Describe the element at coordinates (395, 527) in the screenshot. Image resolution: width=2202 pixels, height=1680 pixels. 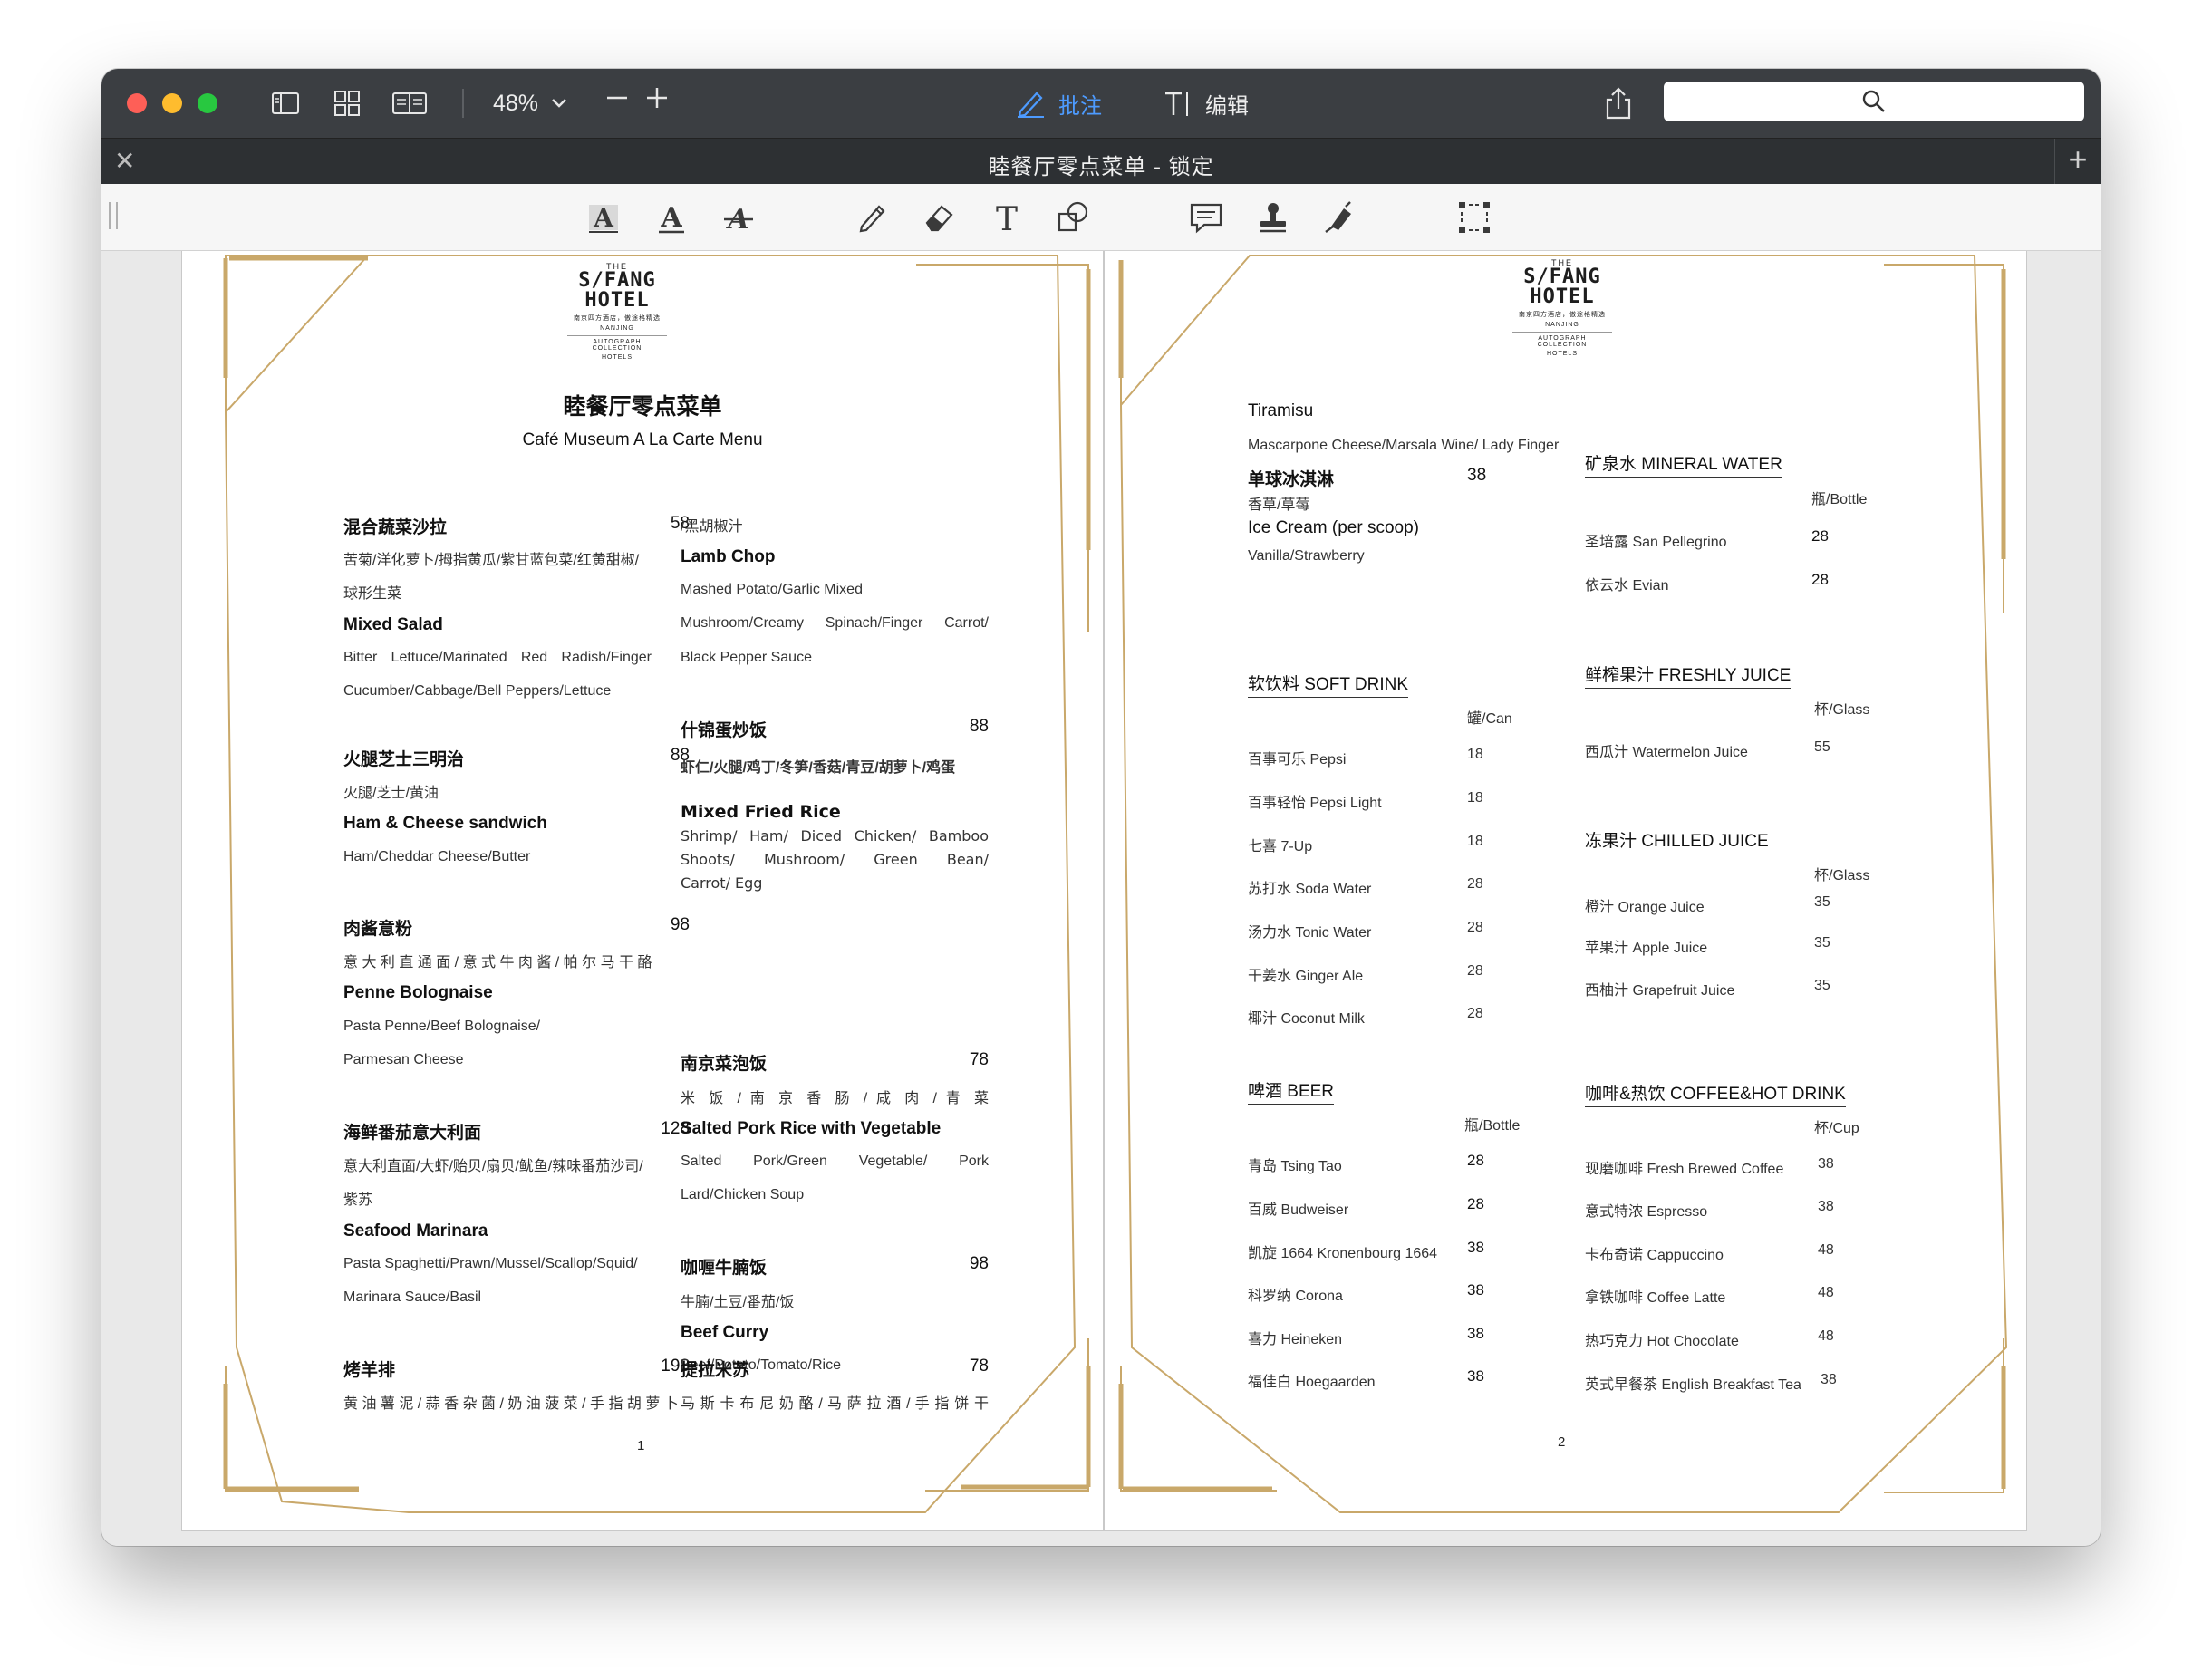
I see `dish-name-zh: 混合蔬菜沙拉` at that location.